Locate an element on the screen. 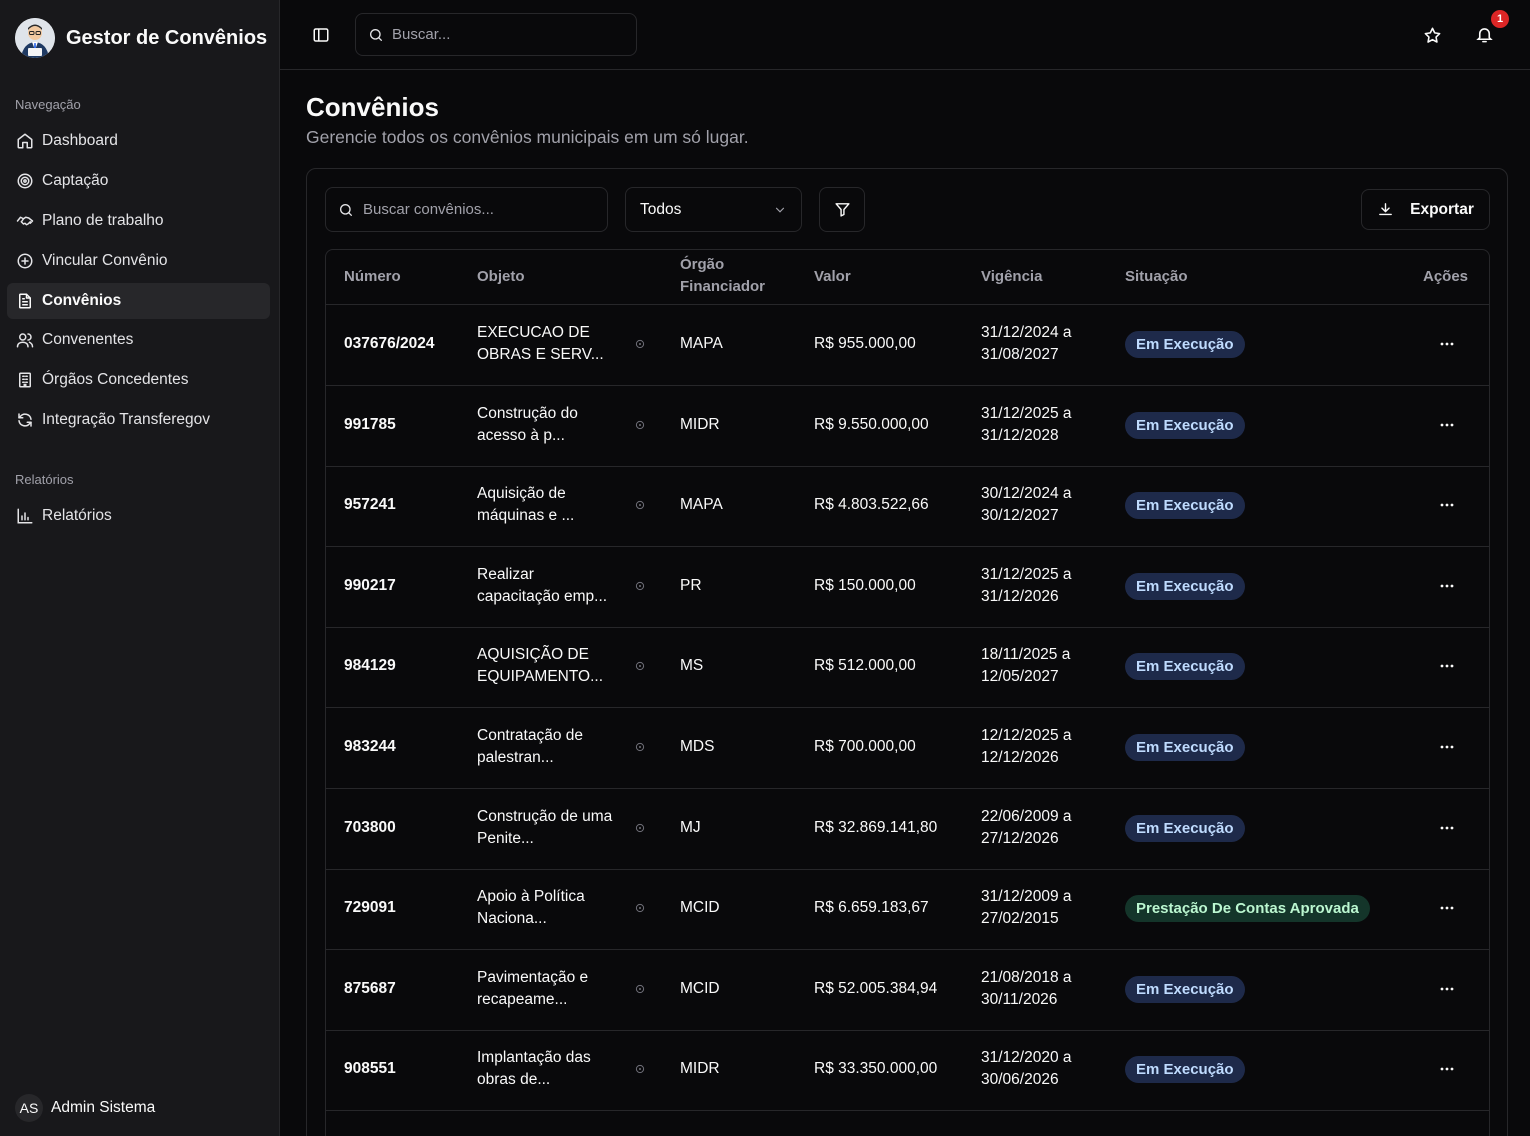  sidebar-item-convenentes: Convenentes is located at coordinates (138, 340).